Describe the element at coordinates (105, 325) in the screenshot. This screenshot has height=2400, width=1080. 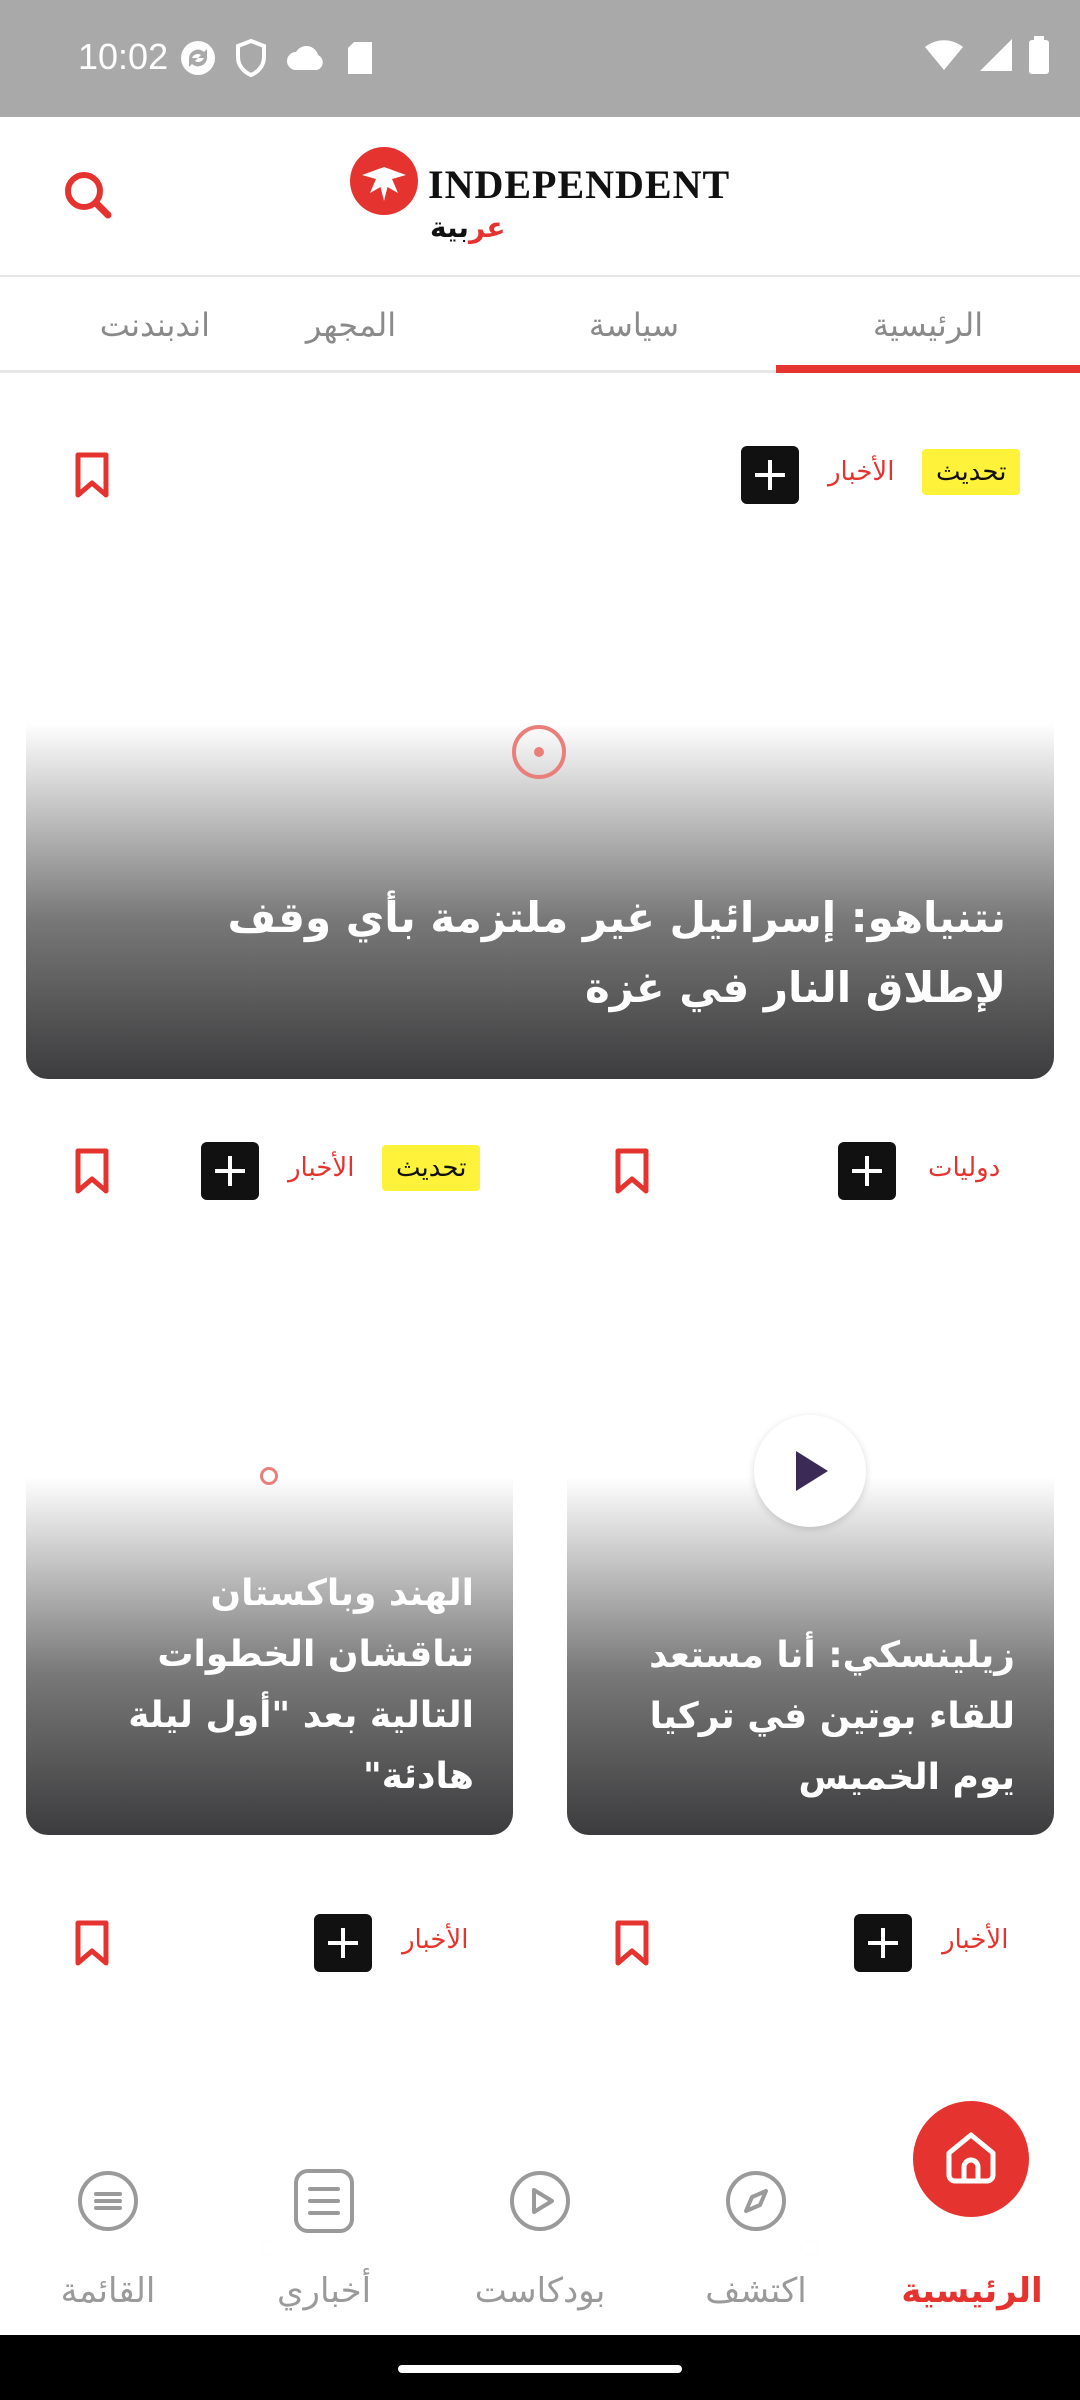
I see `tab-independent: اندبندنت` at that location.